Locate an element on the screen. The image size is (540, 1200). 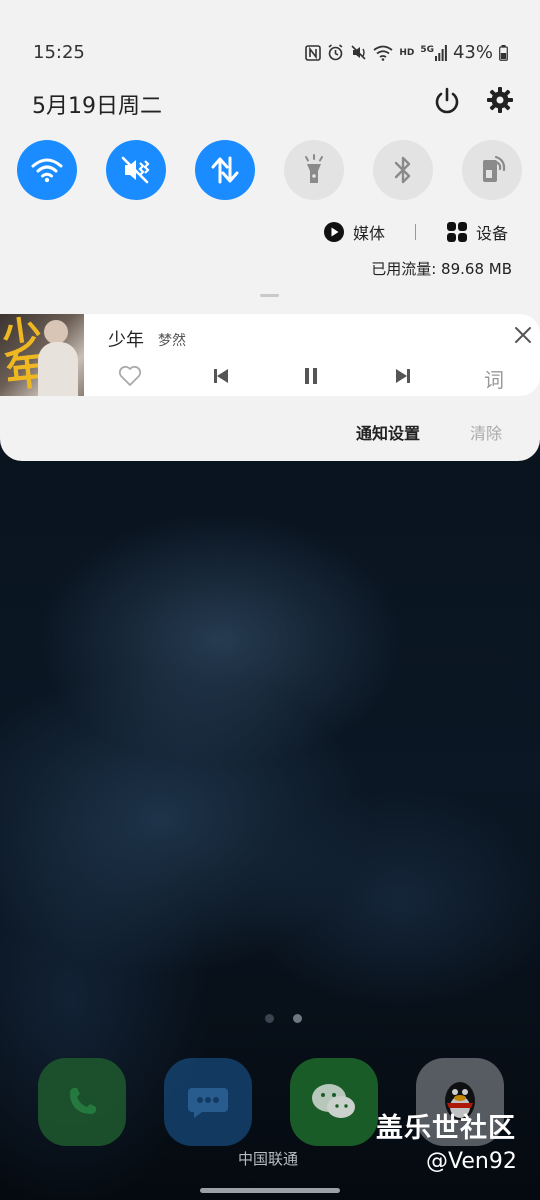
data-usage-label: 已用流量: 89.68 MB is located at coordinates (441, 269).